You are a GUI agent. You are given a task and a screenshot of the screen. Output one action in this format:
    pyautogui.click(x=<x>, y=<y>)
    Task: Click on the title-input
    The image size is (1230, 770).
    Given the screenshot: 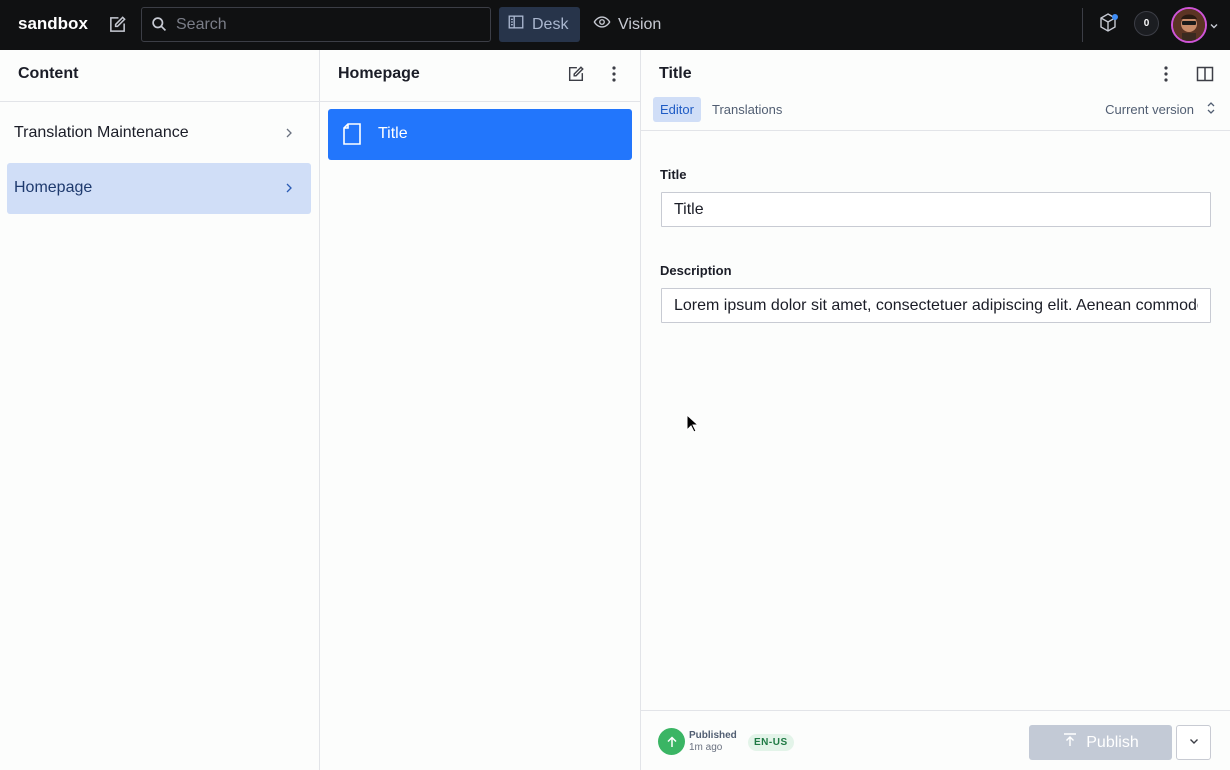 What is the action you would take?
    pyautogui.click(x=936, y=209)
    